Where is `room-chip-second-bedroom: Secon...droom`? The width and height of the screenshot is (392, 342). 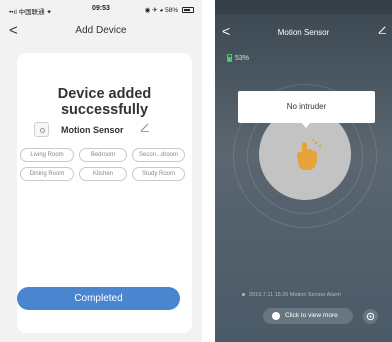
room-chip-second-bedroom: Secon...droom is located at coordinates (158, 155).